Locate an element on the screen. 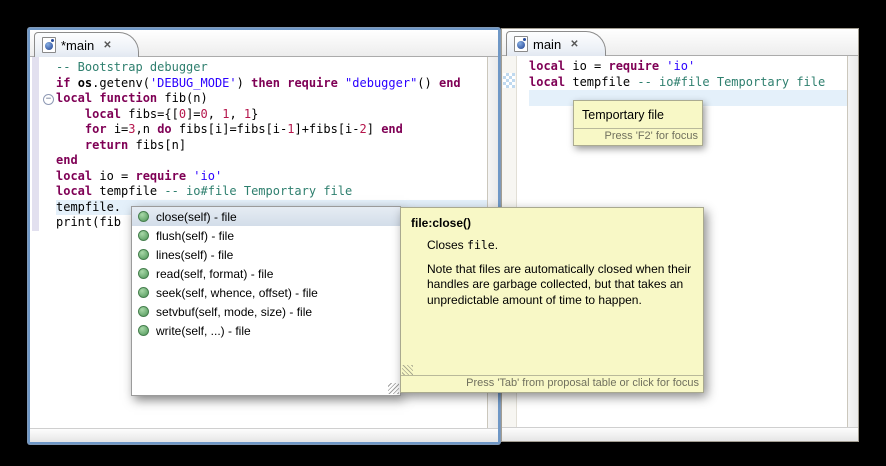 The image size is (886, 466). occurrence-annotation-icon is located at coordinates (509, 80).